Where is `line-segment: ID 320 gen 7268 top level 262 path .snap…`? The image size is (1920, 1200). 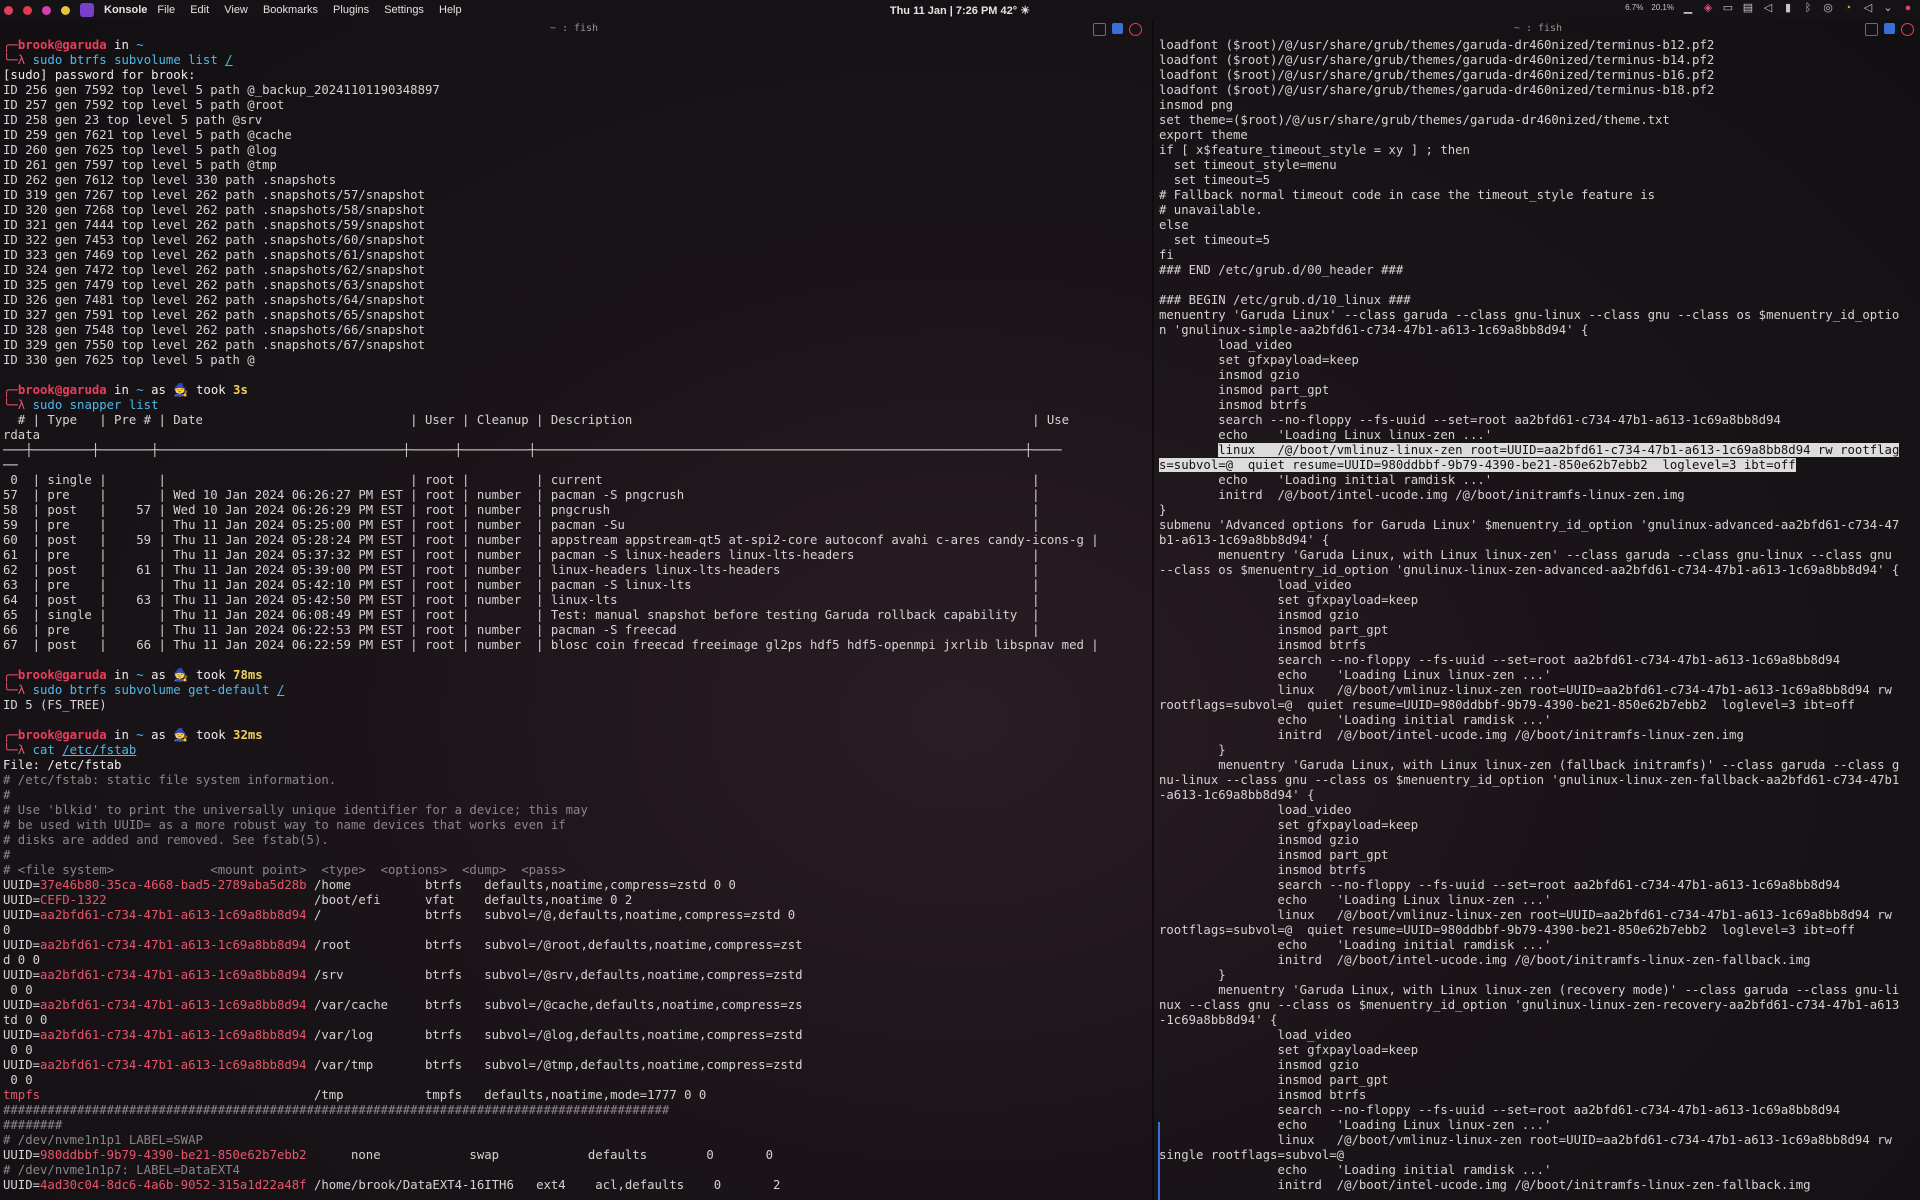 line-segment: ID 320 gen 7268 top level 262 path .snap… is located at coordinates (214, 210).